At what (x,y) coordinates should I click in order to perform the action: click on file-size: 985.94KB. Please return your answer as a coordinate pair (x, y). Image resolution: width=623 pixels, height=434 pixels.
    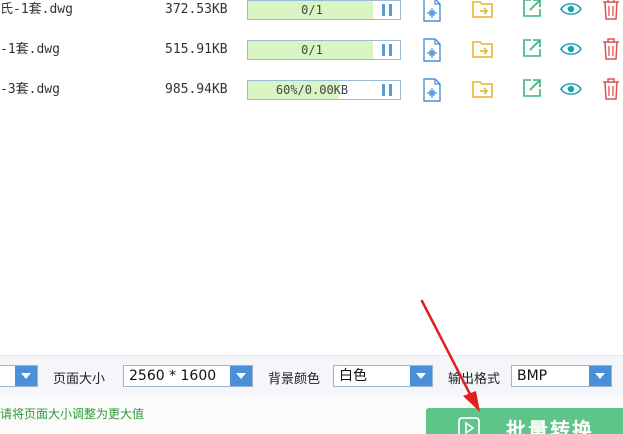
    Looking at the image, I should click on (196, 89).